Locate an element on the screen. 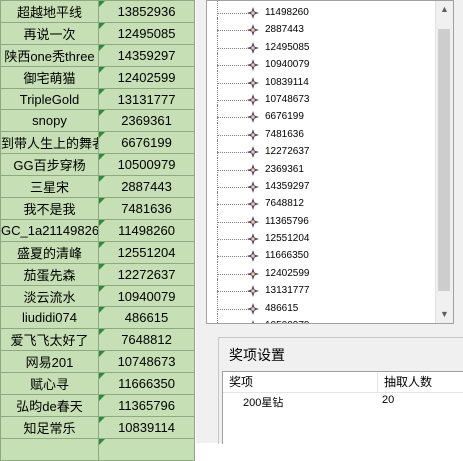 The height and width of the screenshot is (461, 463). tree-item-label: 12495085 is located at coordinates (287, 47).